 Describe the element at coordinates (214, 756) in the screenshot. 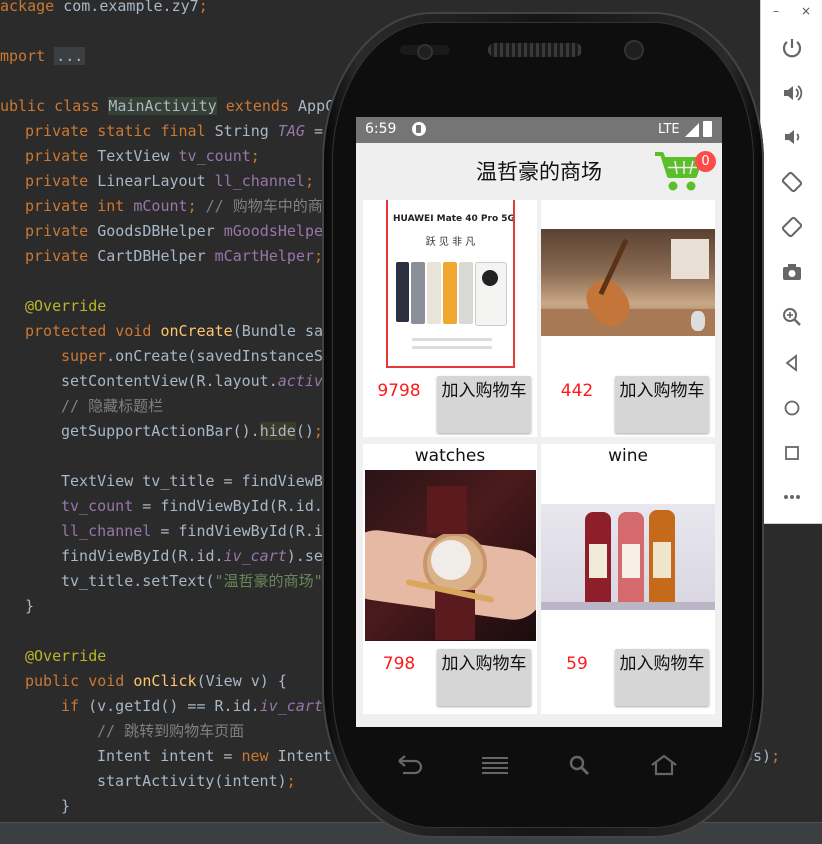

I see `code-line: Intent intent = new Intent` at that location.